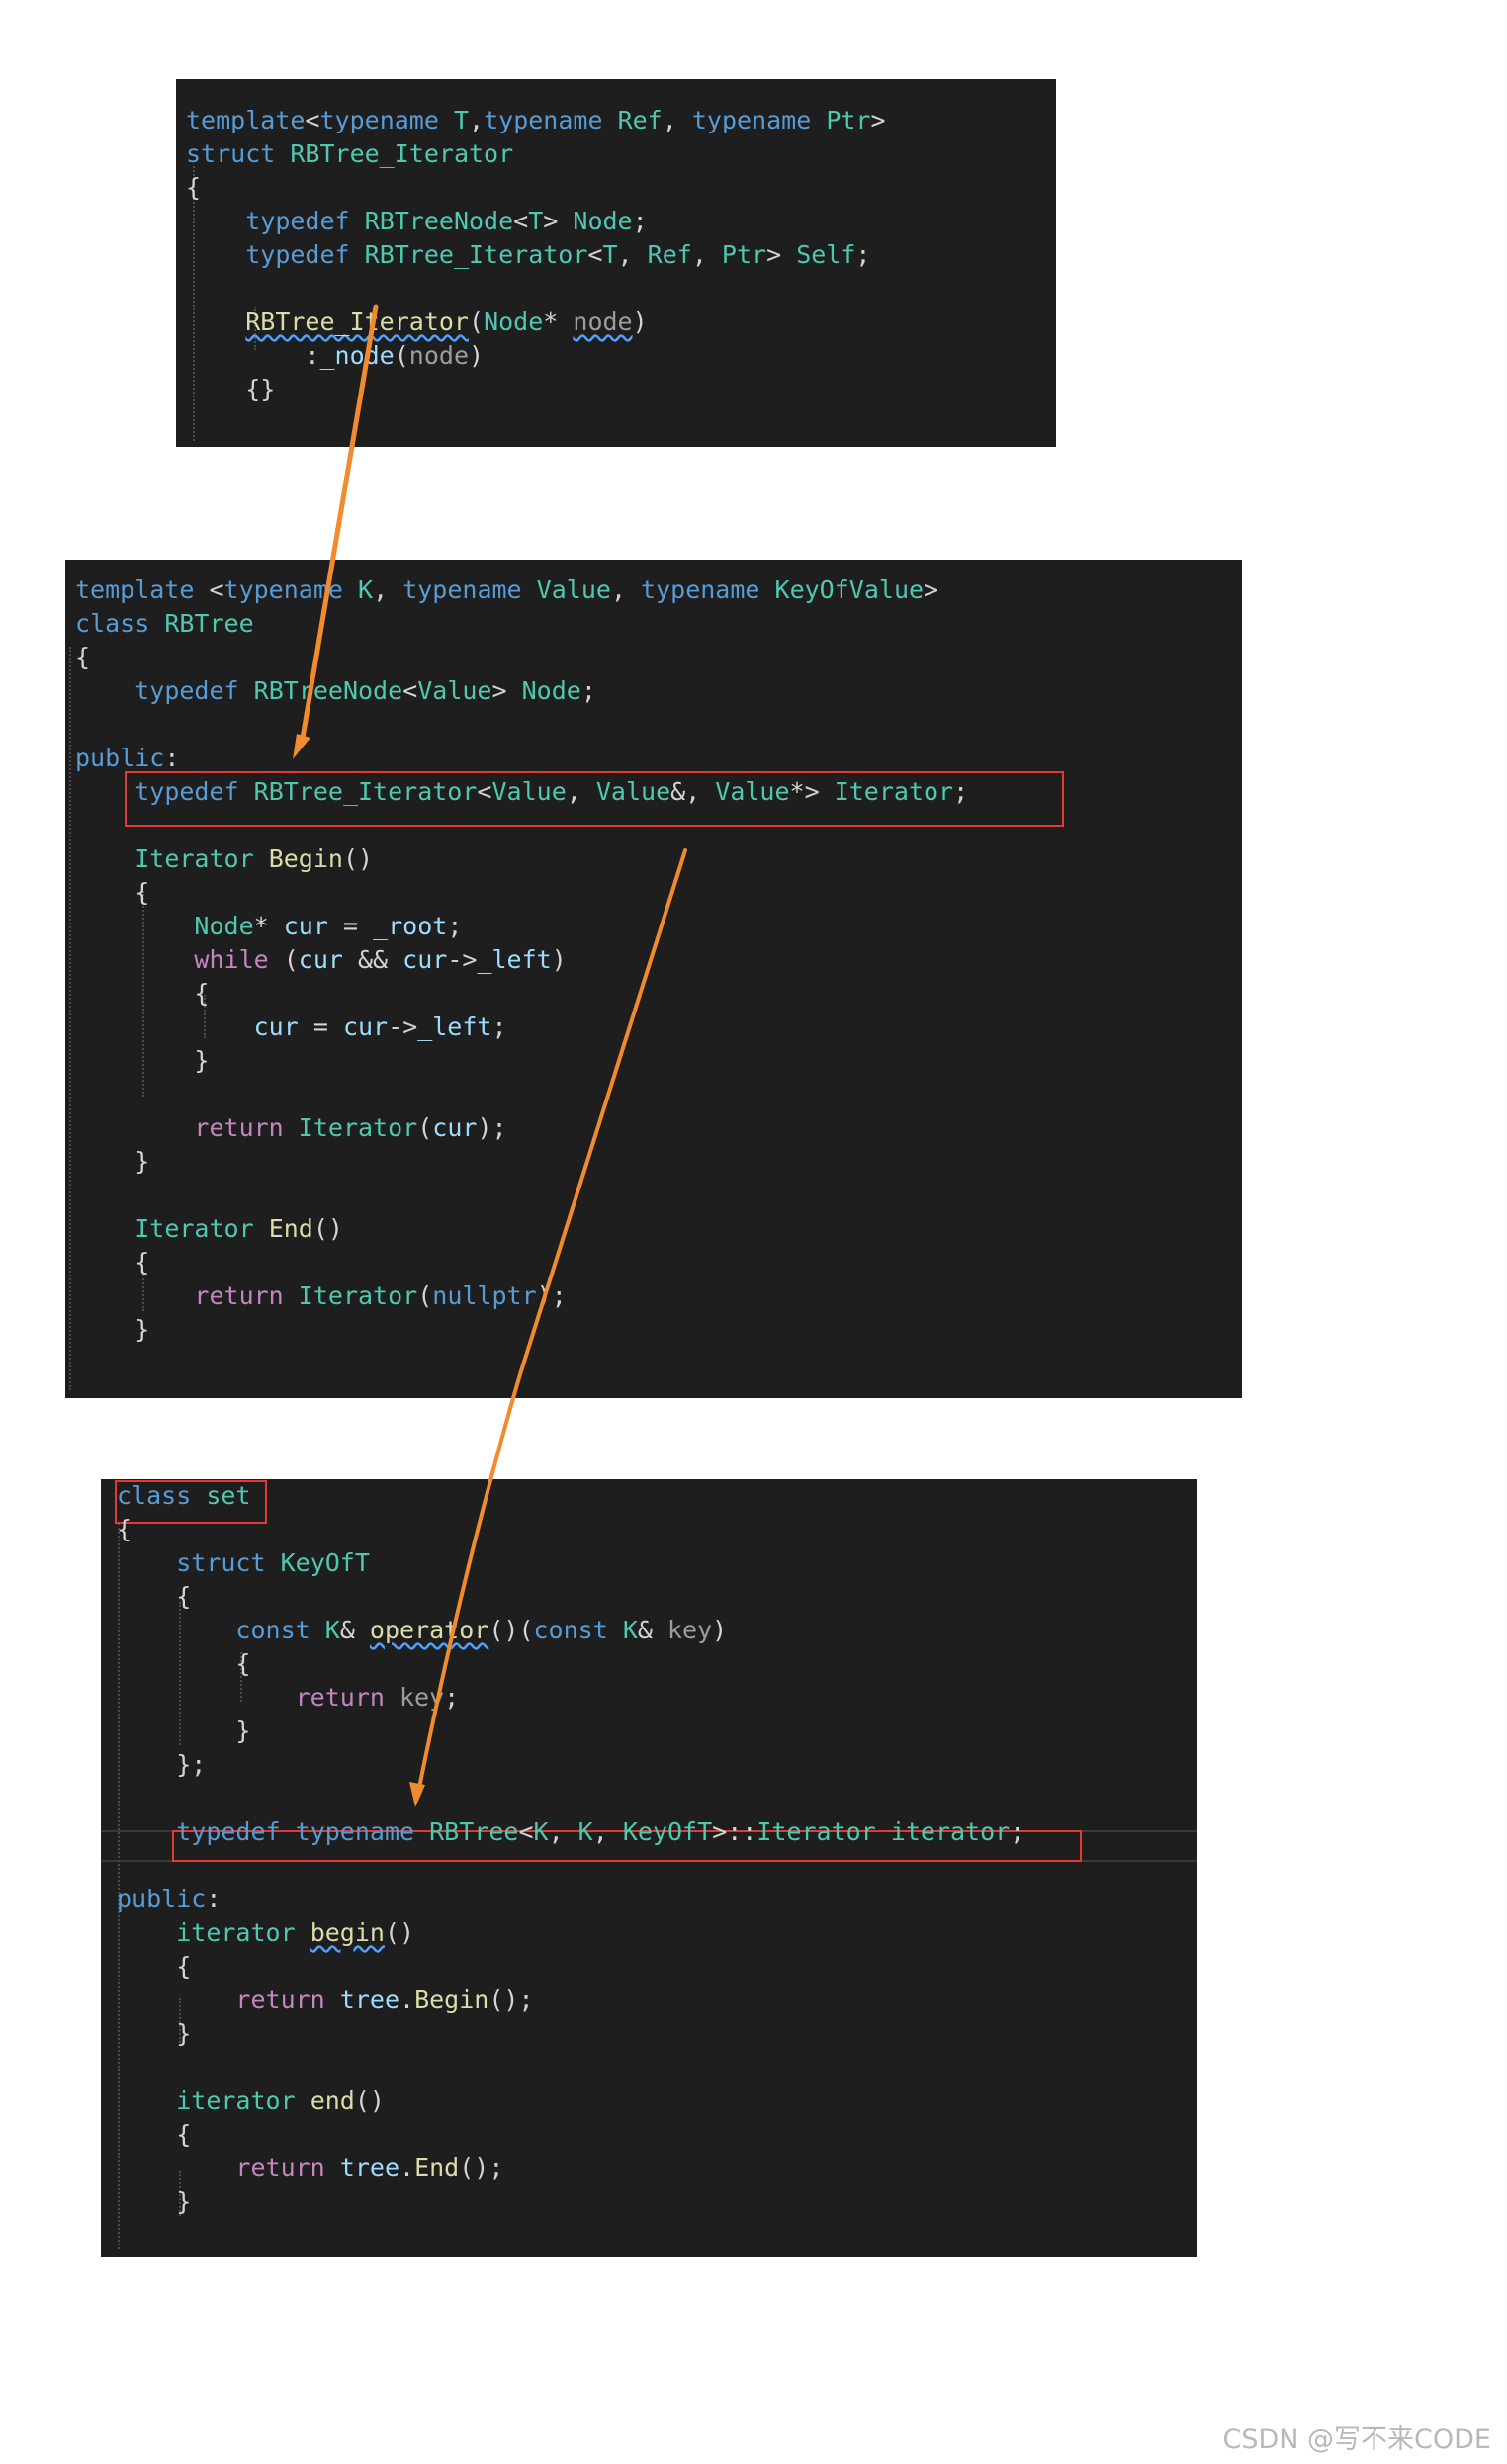  Describe the element at coordinates (552, 1319) in the screenshot. I see `arrow-rbtree-to-set` at that location.